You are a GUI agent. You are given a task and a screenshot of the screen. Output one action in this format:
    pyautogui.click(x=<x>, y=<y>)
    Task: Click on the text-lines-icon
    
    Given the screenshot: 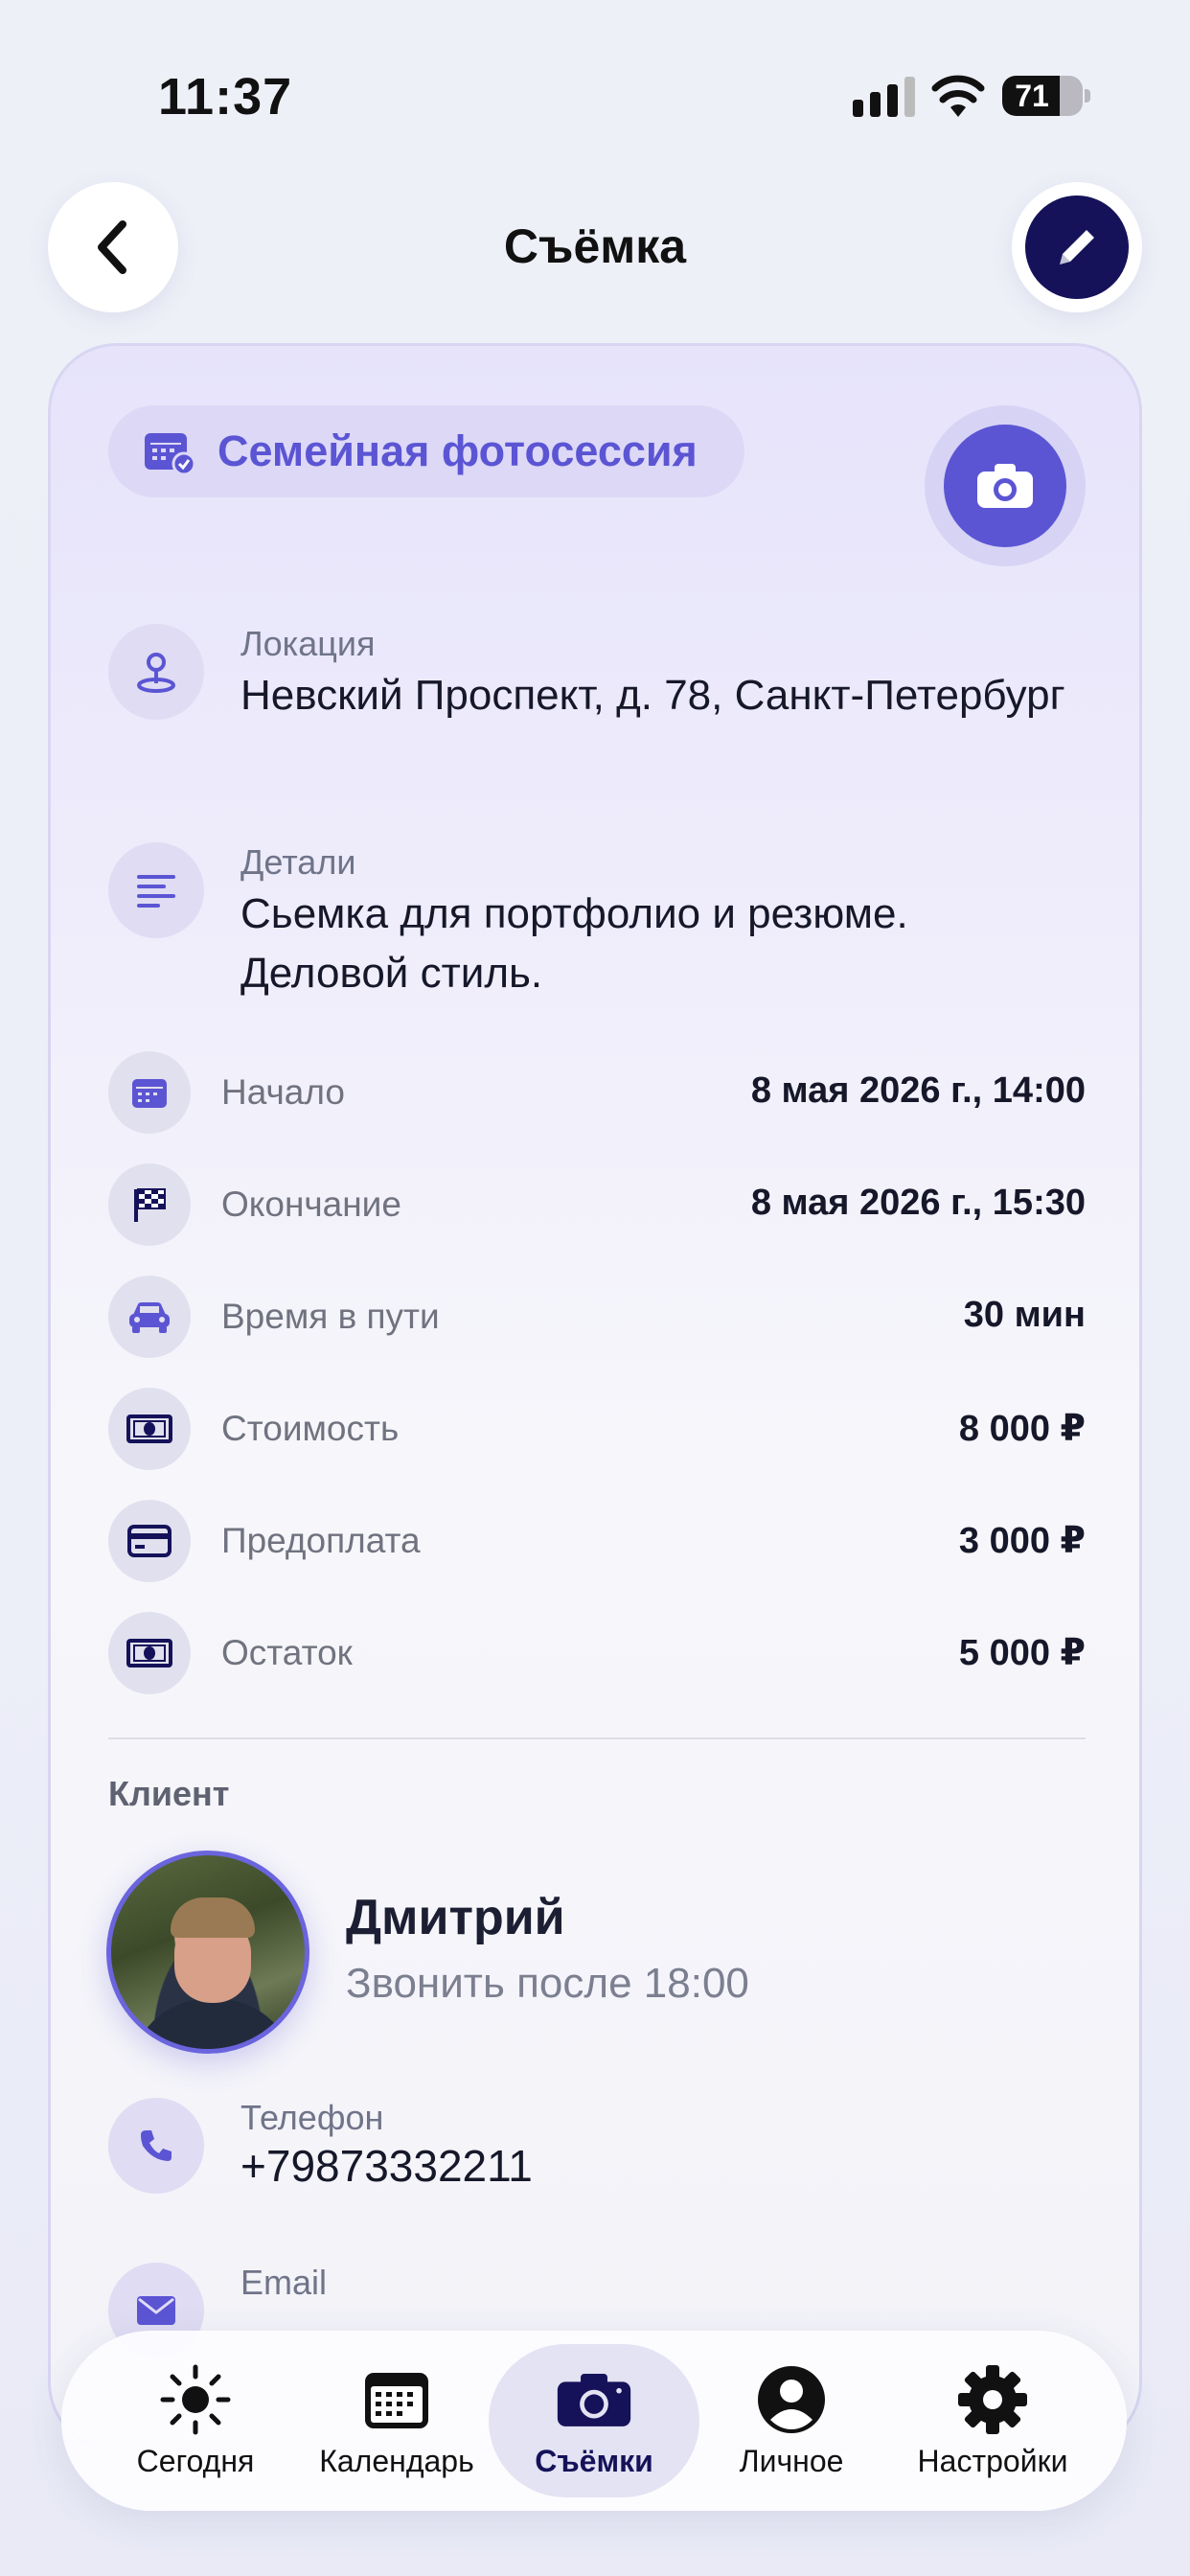 What is the action you would take?
    pyautogui.click(x=156, y=890)
    